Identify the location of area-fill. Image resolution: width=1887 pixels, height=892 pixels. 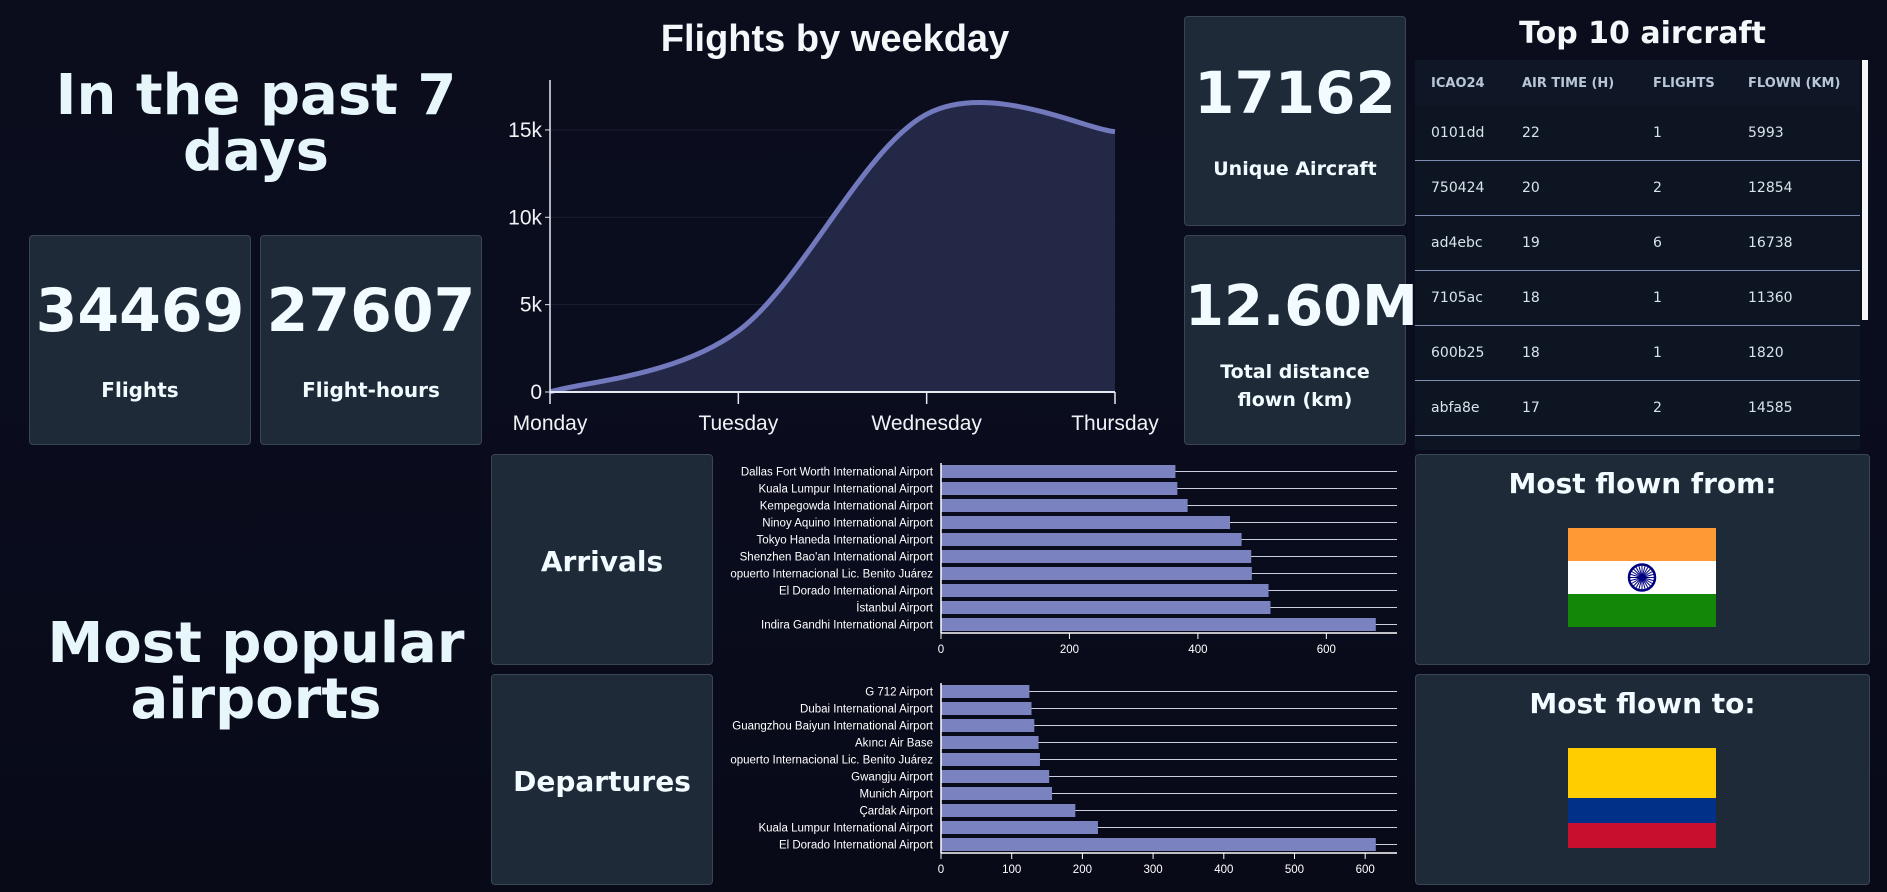
(832, 247).